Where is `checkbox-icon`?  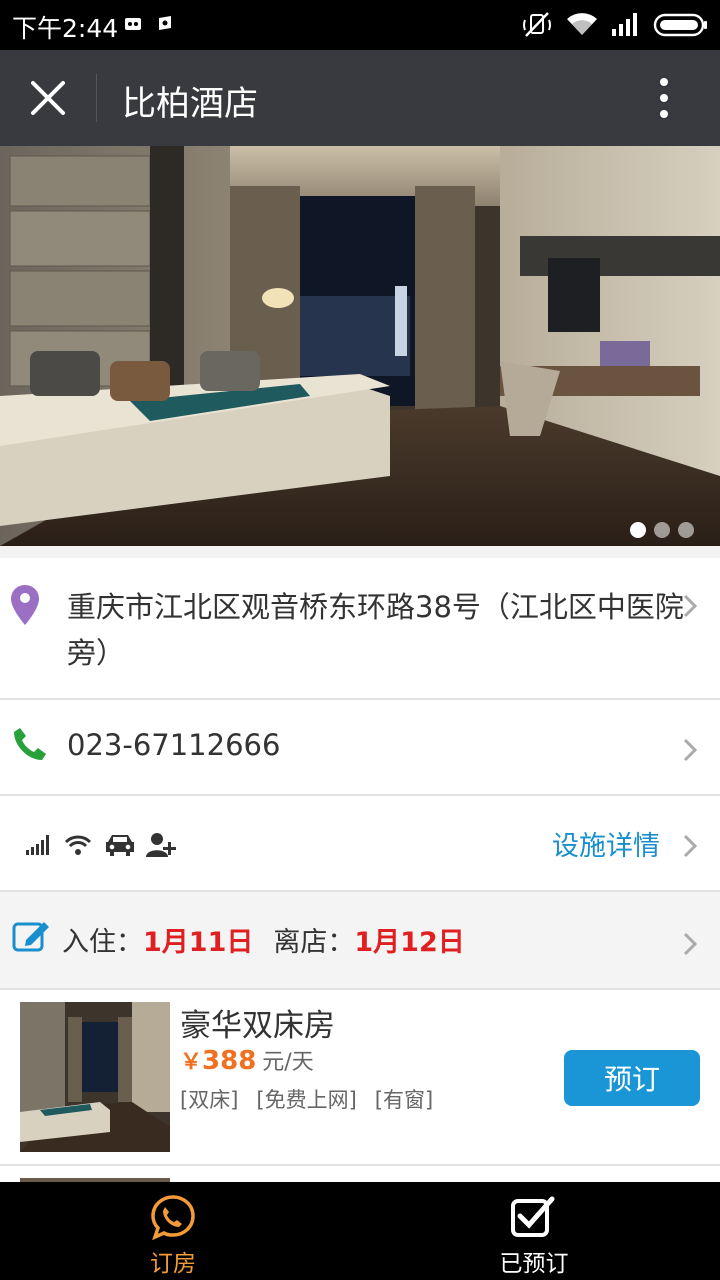 checkbox-icon is located at coordinates (533, 1216).